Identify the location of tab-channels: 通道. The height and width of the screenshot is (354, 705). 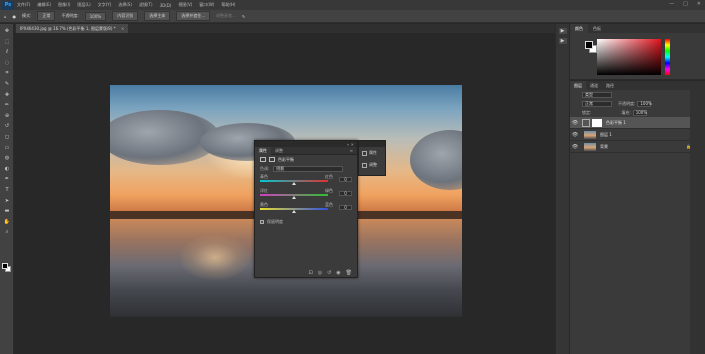
(594, 86).